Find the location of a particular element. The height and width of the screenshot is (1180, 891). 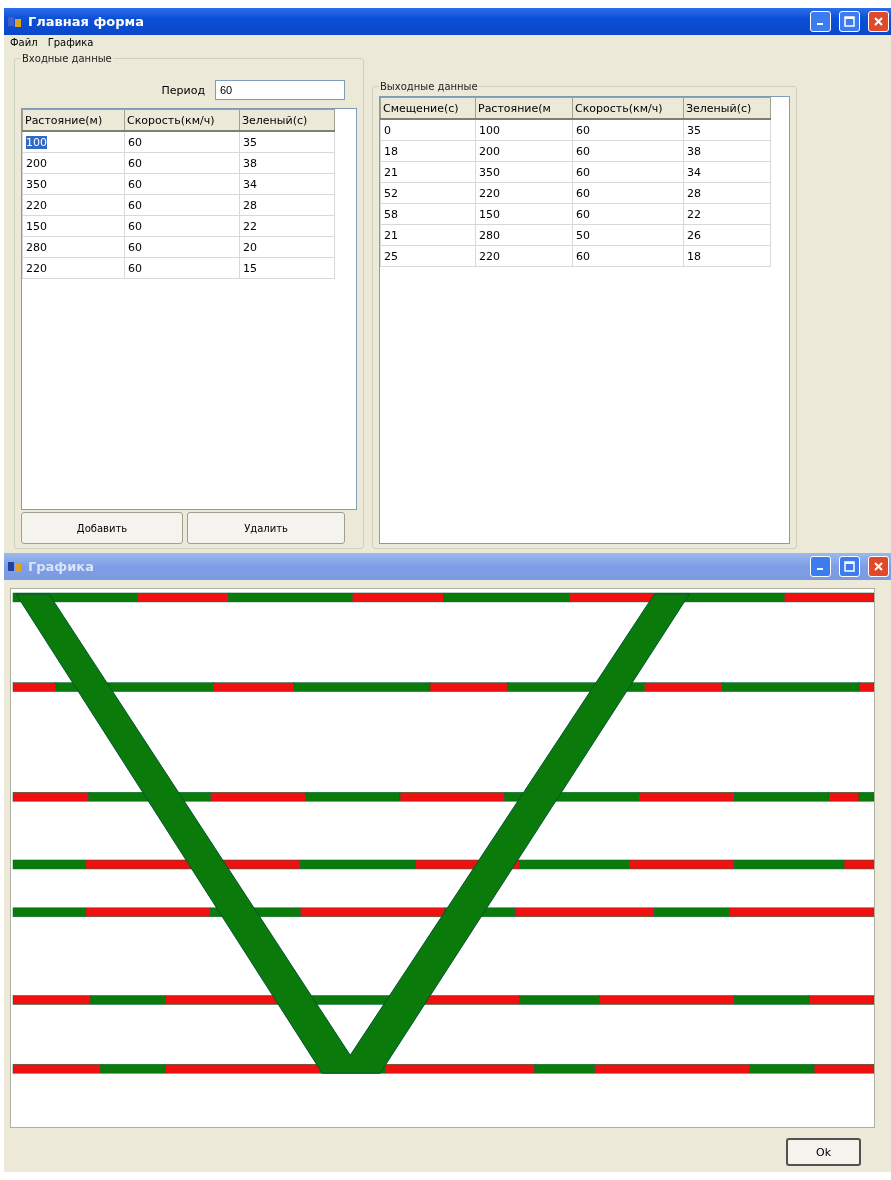

column-header: Растояние(м) is located at coordinates (73, 120).